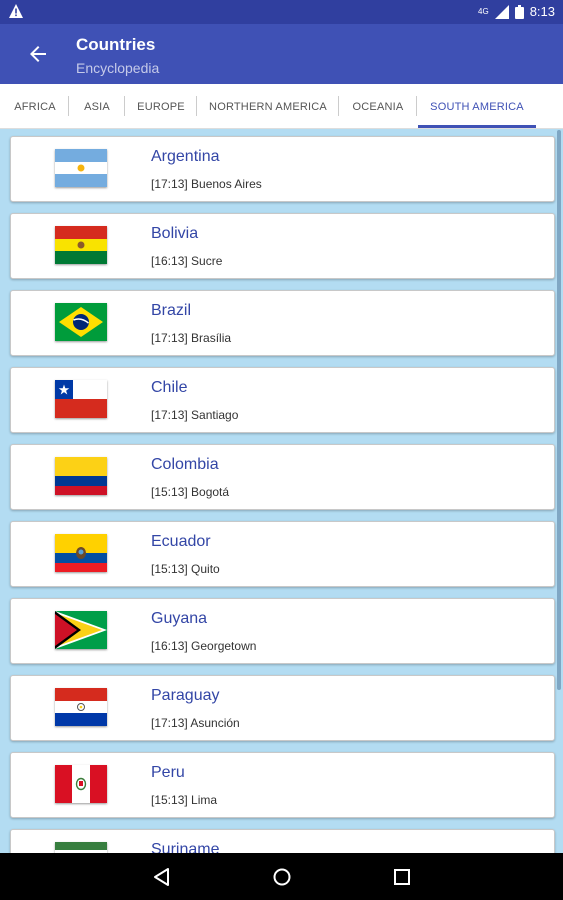 The height and width of the screenshot is (900, 563). I want to click on navigation-bar, so click(281, 876).